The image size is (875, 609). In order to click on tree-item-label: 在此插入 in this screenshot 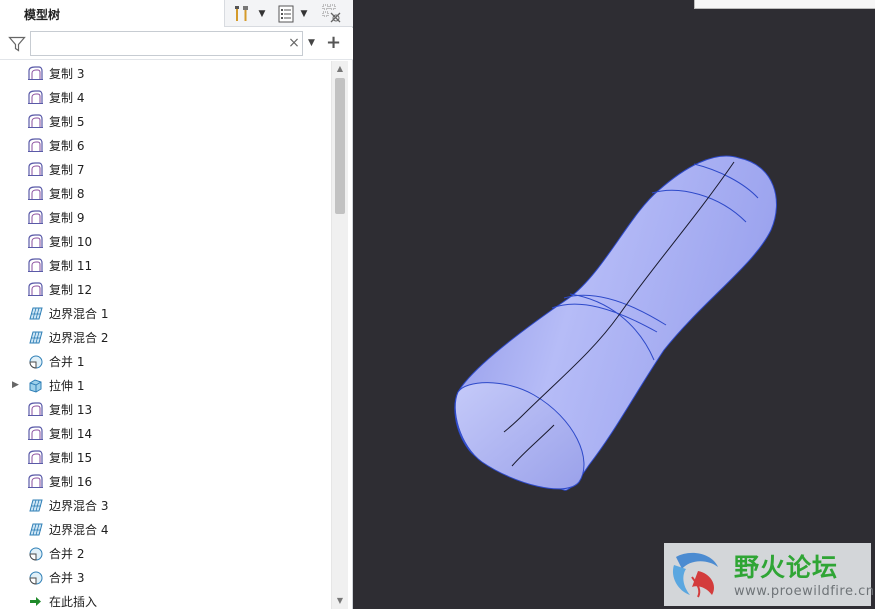, I will do `click(73, 602)`.